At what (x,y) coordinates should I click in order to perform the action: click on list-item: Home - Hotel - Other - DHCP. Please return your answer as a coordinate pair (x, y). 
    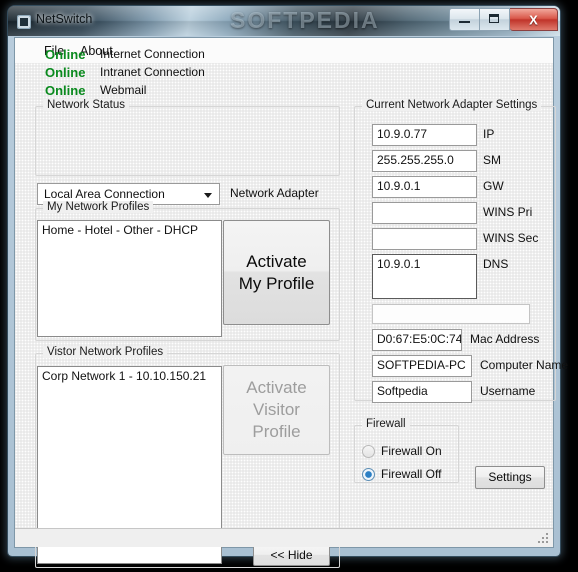
    Looking at the image, I should click on (129, 229).